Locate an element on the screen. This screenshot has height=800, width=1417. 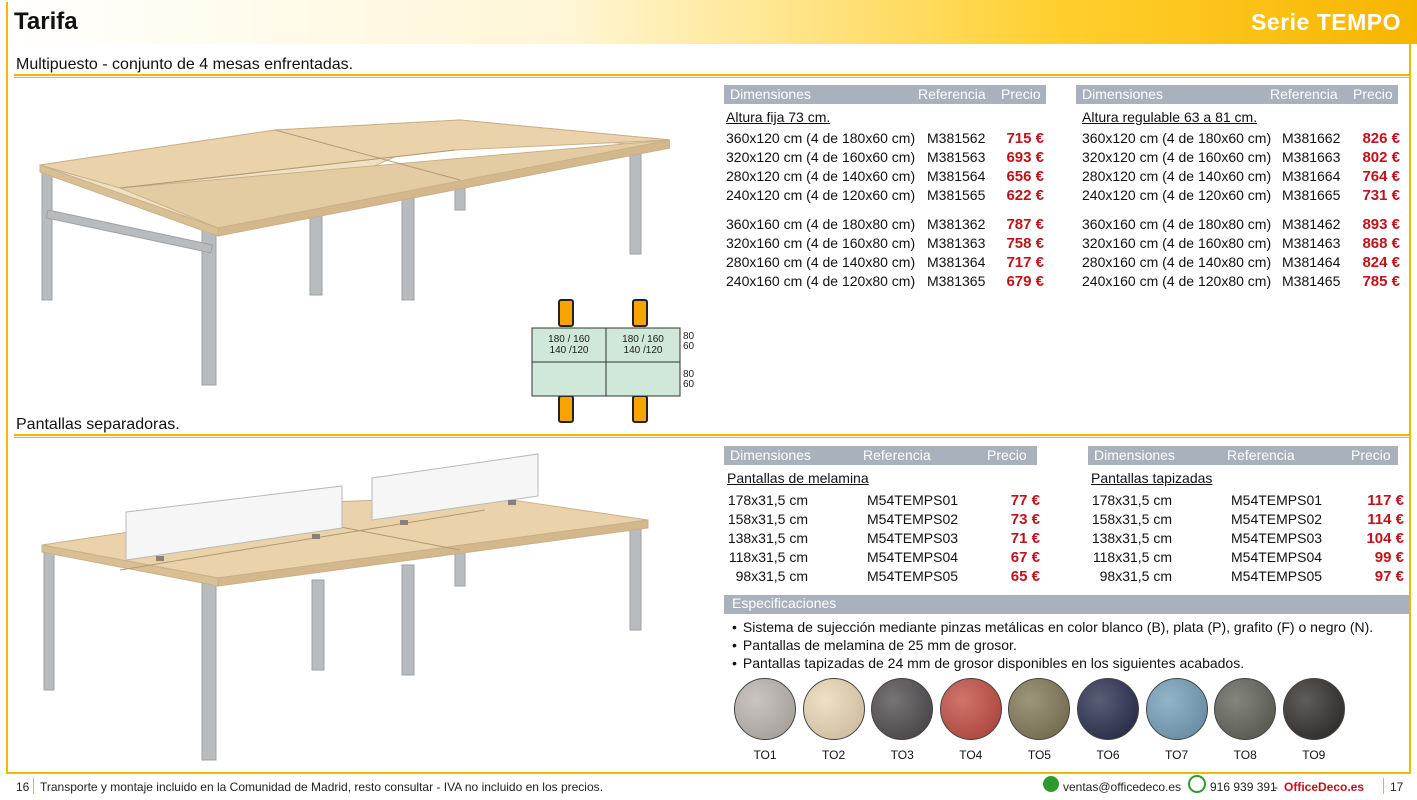
cell-reference: M381462 is located at coordinates (1311, 224).